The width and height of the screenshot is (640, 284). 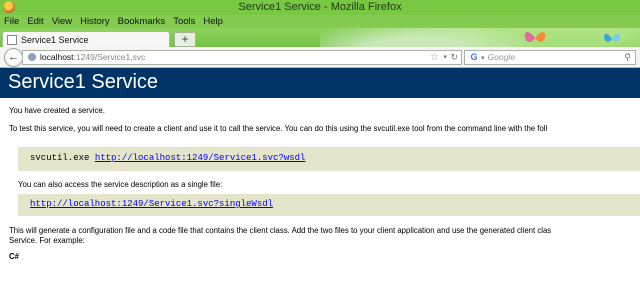 What do you see at coordinates (184, 21) in the screenshot?
I see `menu-tools: Tools` at bounding box center [184, 21].